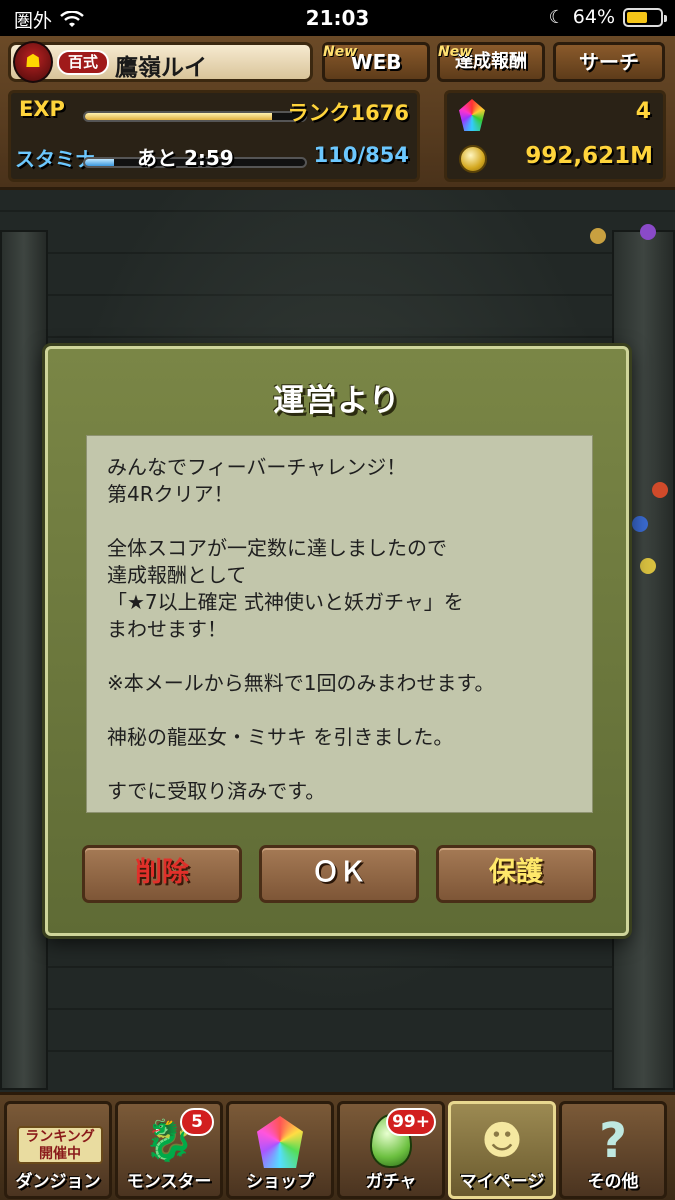 The image size is (675, 1200). I want to click on message-line: 「★7以上確定 式神使いと妖ガチャ」を, so click(285, 602).